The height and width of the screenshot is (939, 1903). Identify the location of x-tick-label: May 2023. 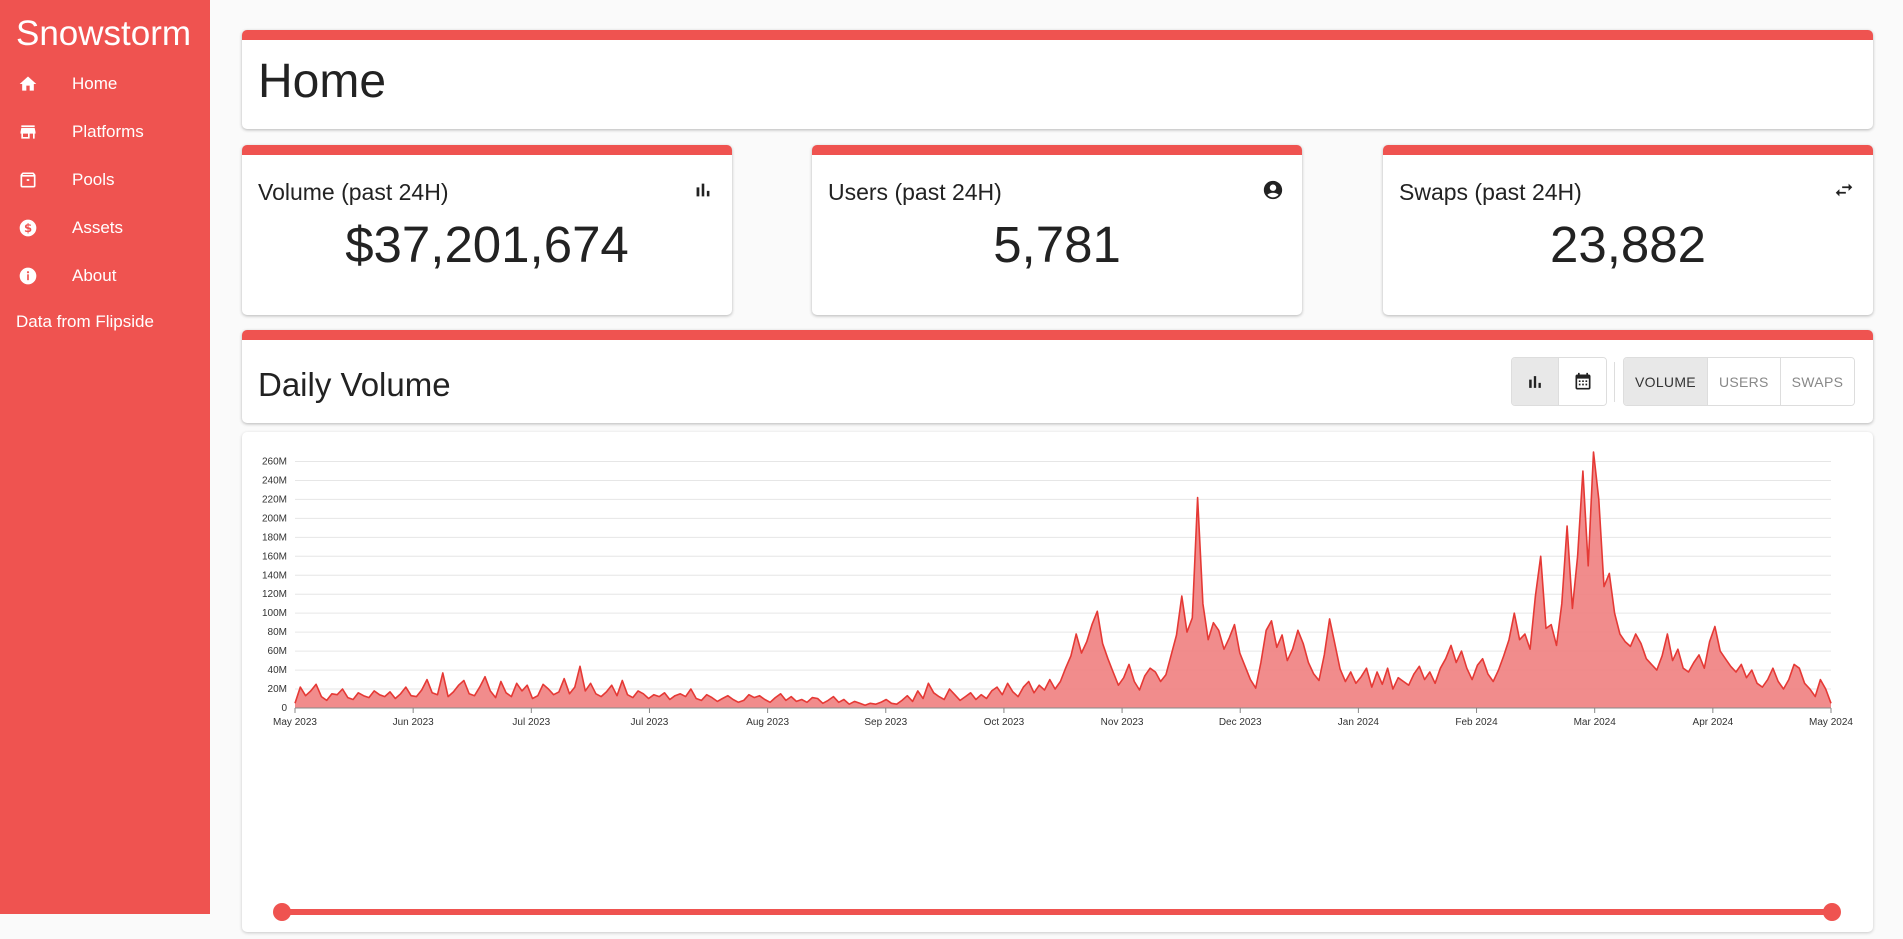
(295, 722).